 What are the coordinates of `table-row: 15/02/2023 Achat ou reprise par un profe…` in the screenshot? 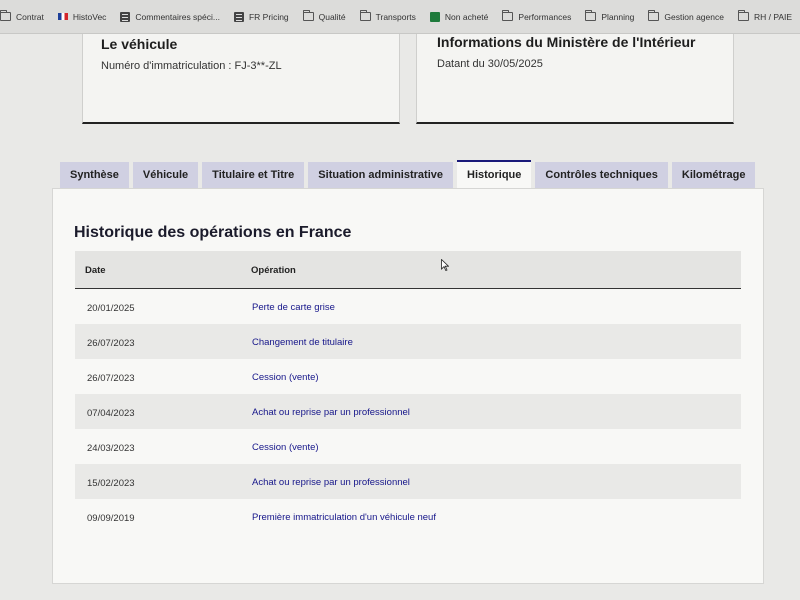 It's located at (408, 481).